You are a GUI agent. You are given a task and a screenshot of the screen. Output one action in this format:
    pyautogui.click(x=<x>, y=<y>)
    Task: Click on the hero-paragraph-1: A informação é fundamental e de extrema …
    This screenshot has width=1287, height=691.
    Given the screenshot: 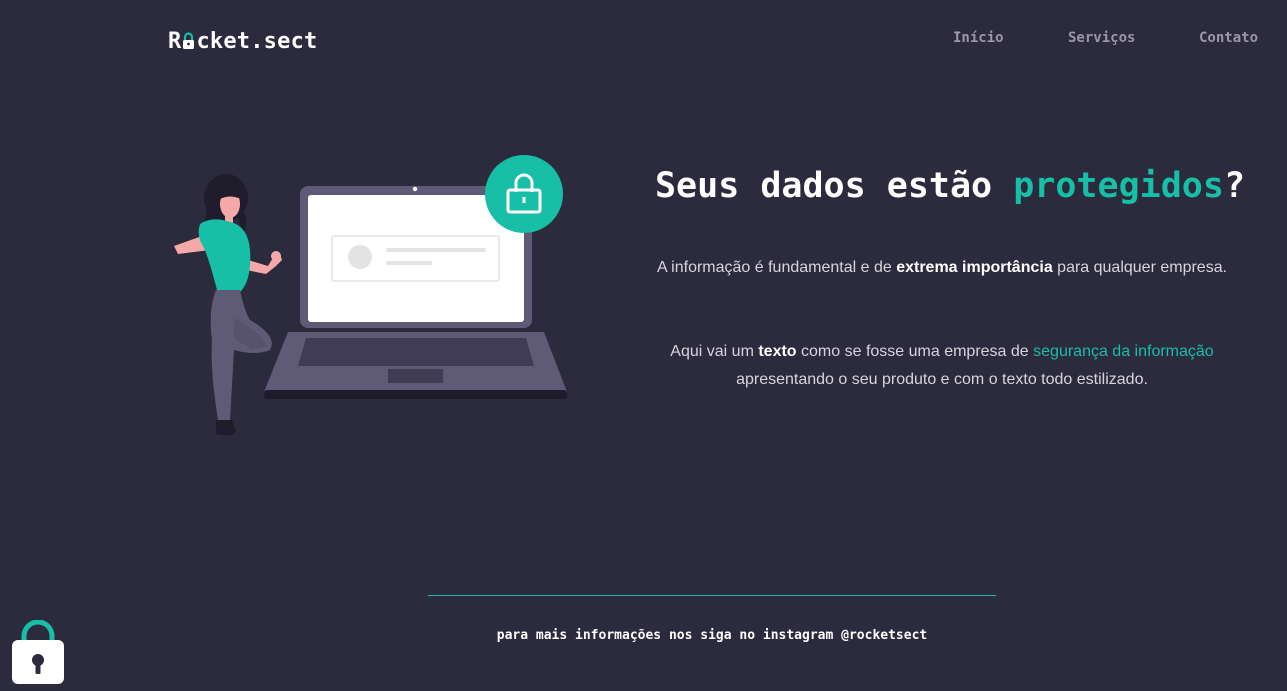 What is the action you would take?
    pyautogui.click(x=942, y=268)
    